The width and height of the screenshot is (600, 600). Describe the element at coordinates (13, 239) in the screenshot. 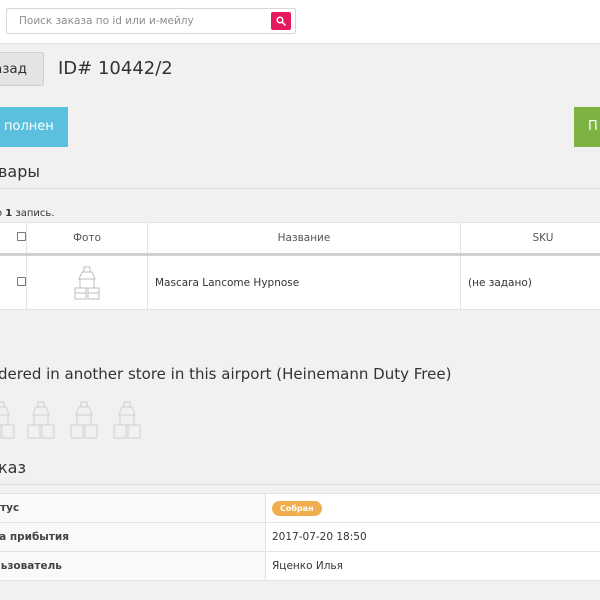

I see `select-all-cell` at that location.